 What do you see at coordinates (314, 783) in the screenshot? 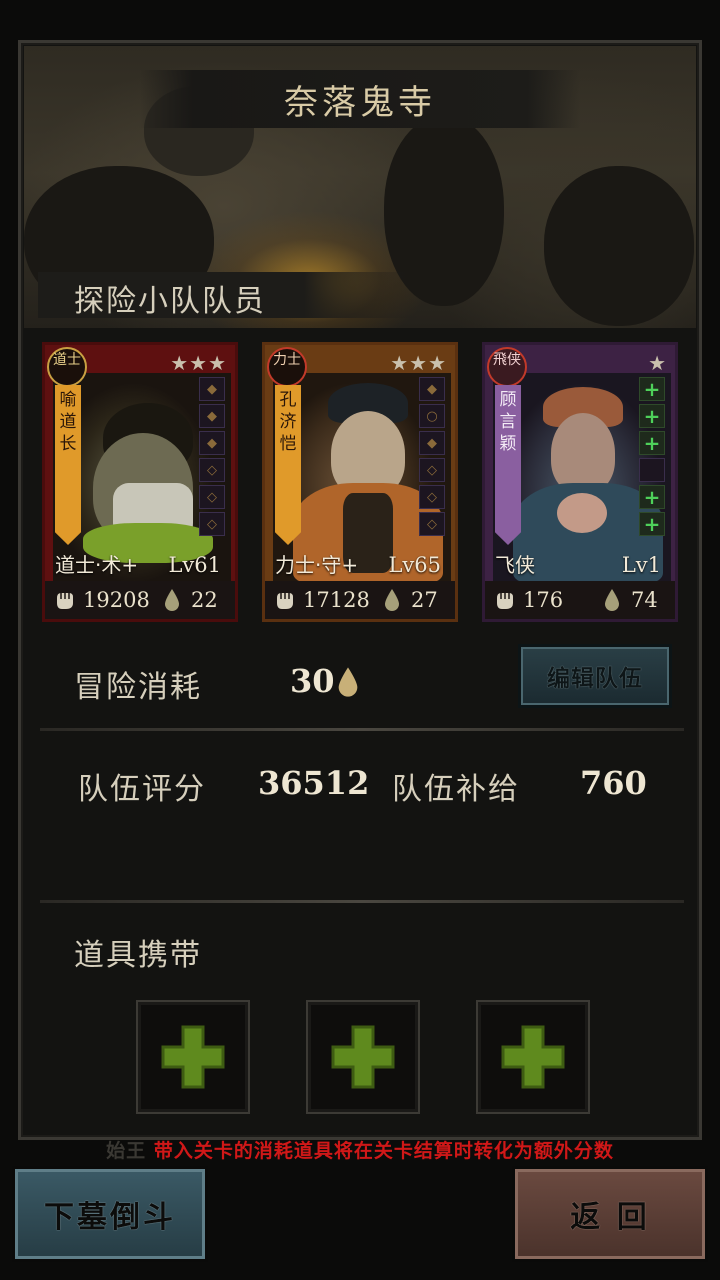
I see `team-score-value: 36512` at bounding box center [314, 783].